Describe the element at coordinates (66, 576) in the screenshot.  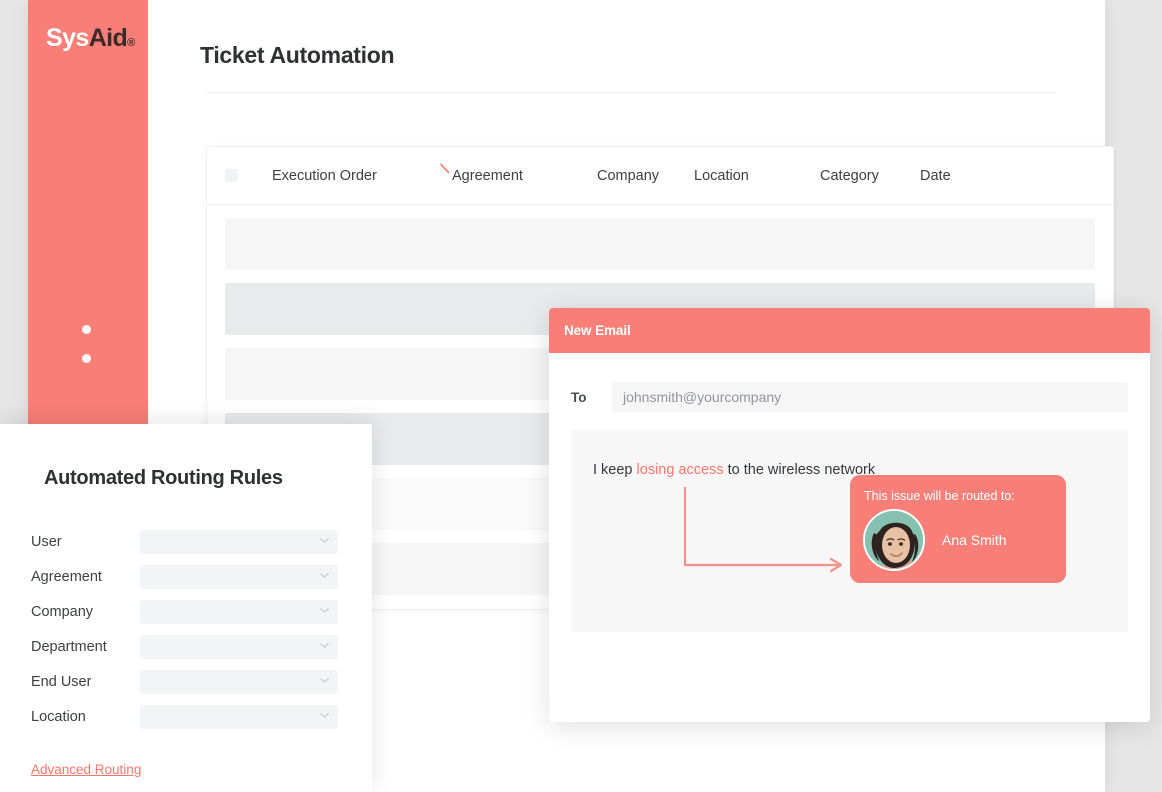
I see `routing-field-label-agreement: Agreement` at that location.